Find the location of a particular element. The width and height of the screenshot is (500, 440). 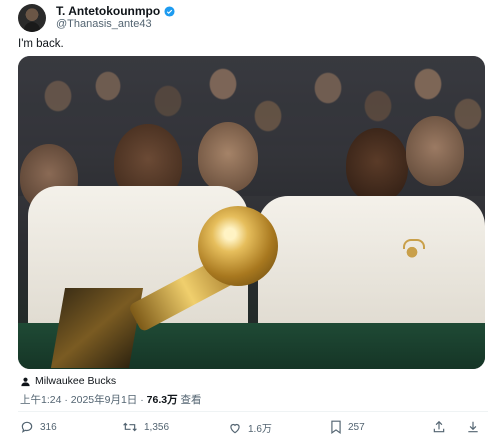

player-right-head is located at coordinates (377, 165).